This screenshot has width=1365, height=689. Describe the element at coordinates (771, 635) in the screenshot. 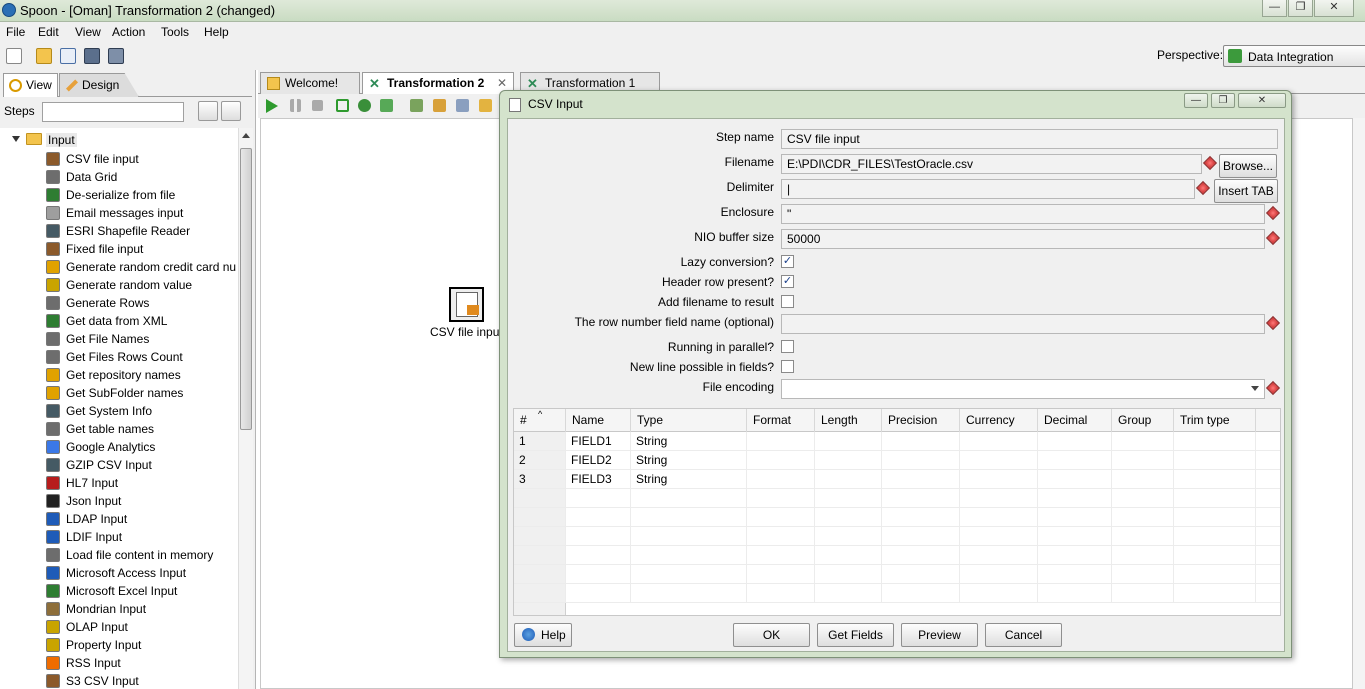

I see `ok-button: OK` at that location.